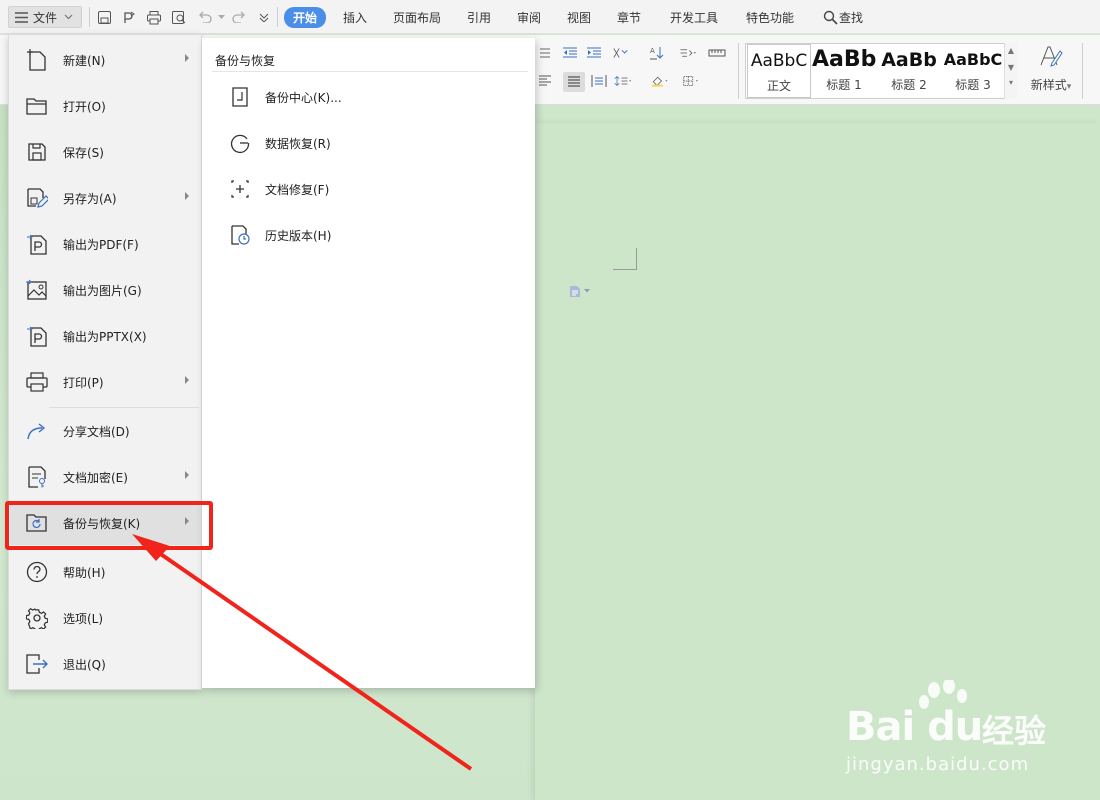  I want to click on tab-view: 视图, so click(579, 17).